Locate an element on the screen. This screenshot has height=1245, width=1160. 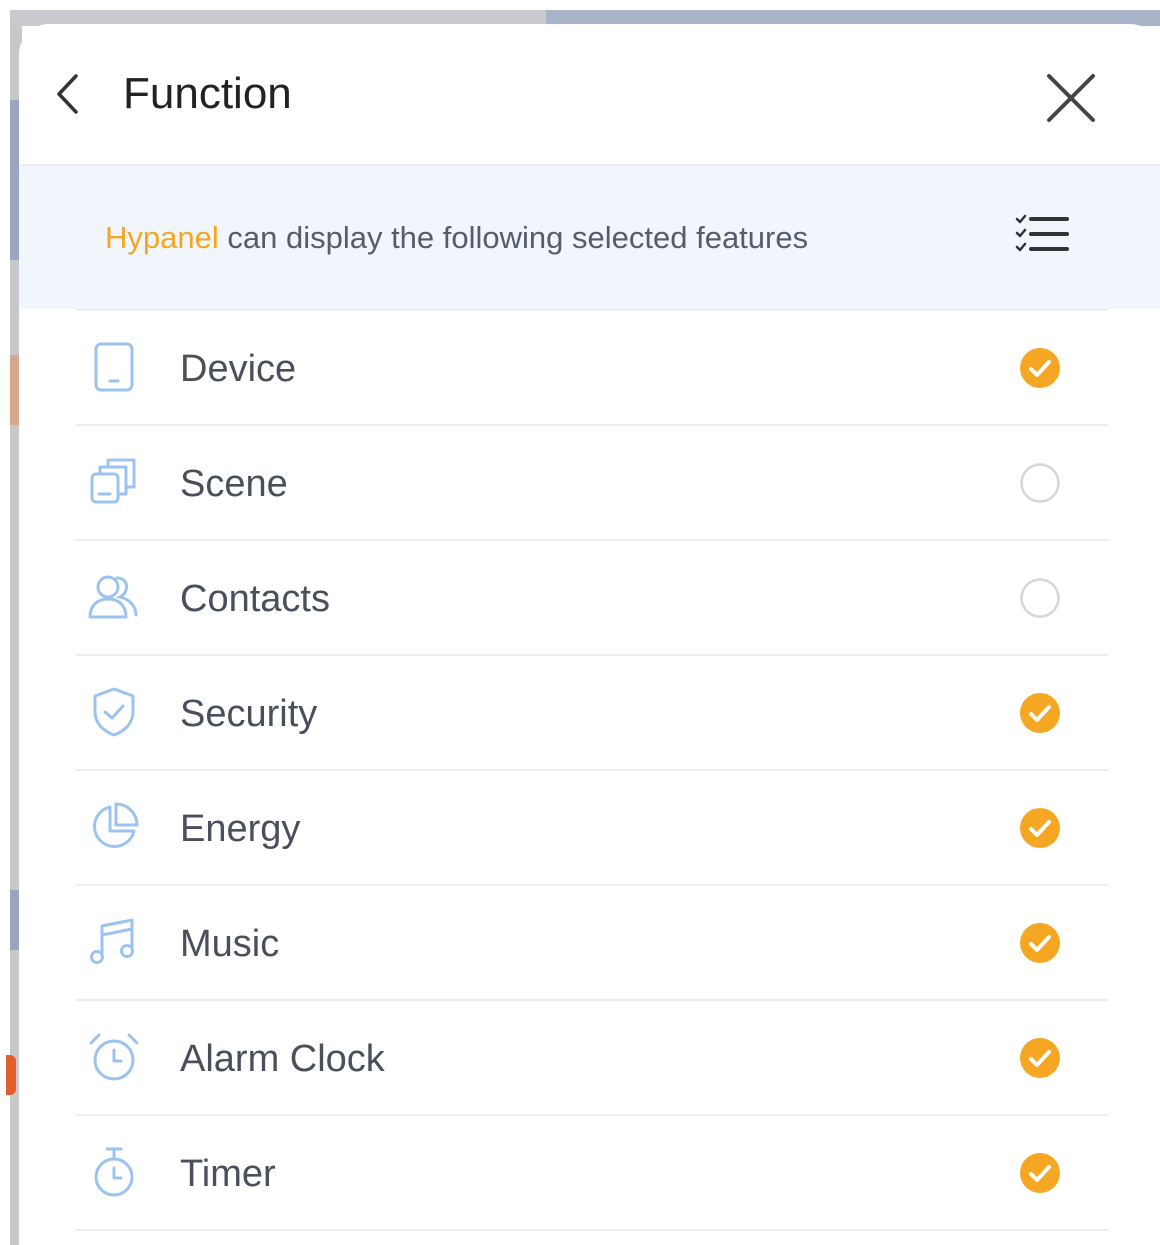
shield-icon is located at coordinates (114, 712).